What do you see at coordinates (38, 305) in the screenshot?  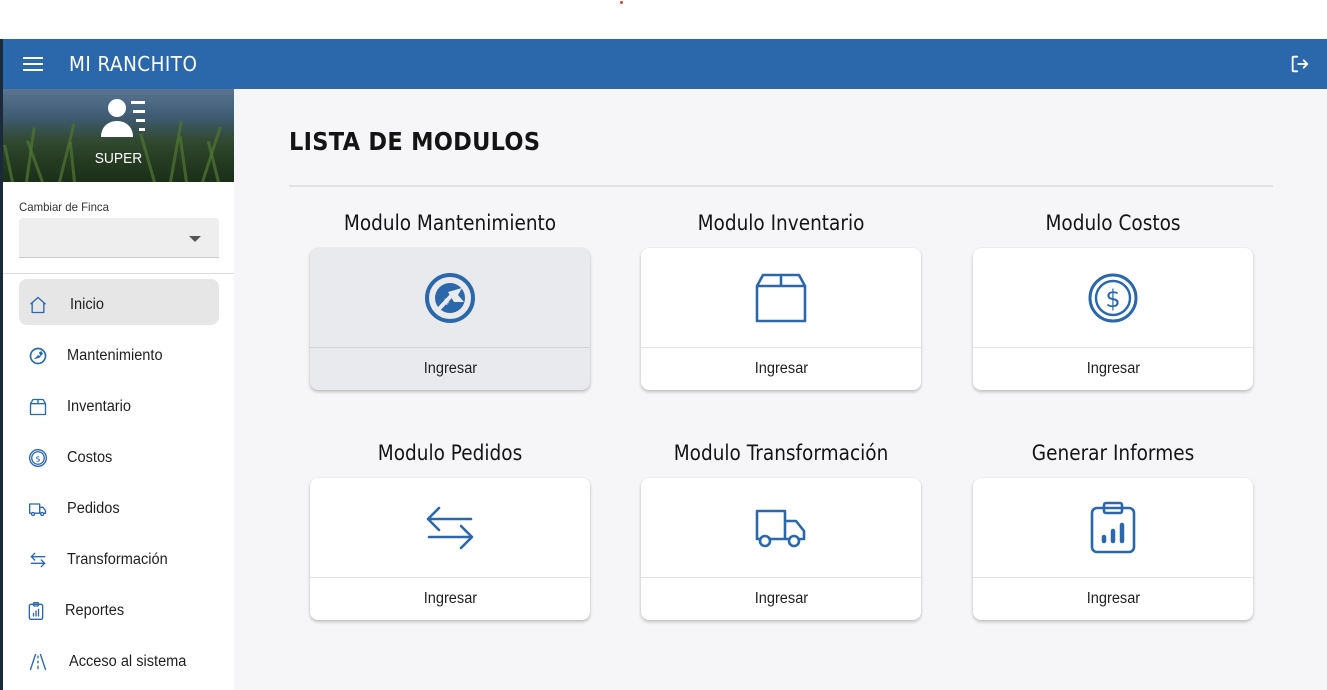 I see `home-icon` at bounding box center [38, 305].